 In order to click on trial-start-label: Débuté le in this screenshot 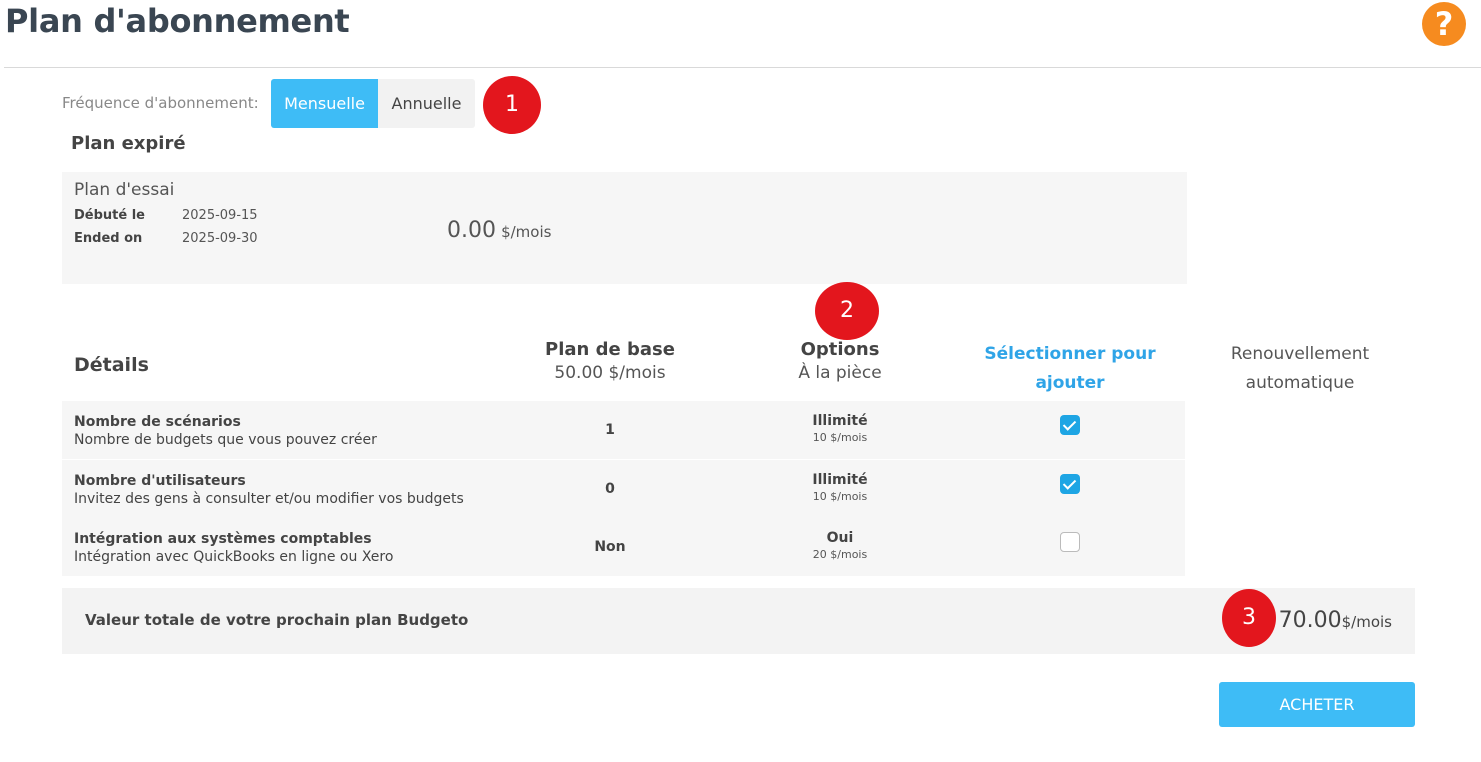, I will do `click(109, 215)`.